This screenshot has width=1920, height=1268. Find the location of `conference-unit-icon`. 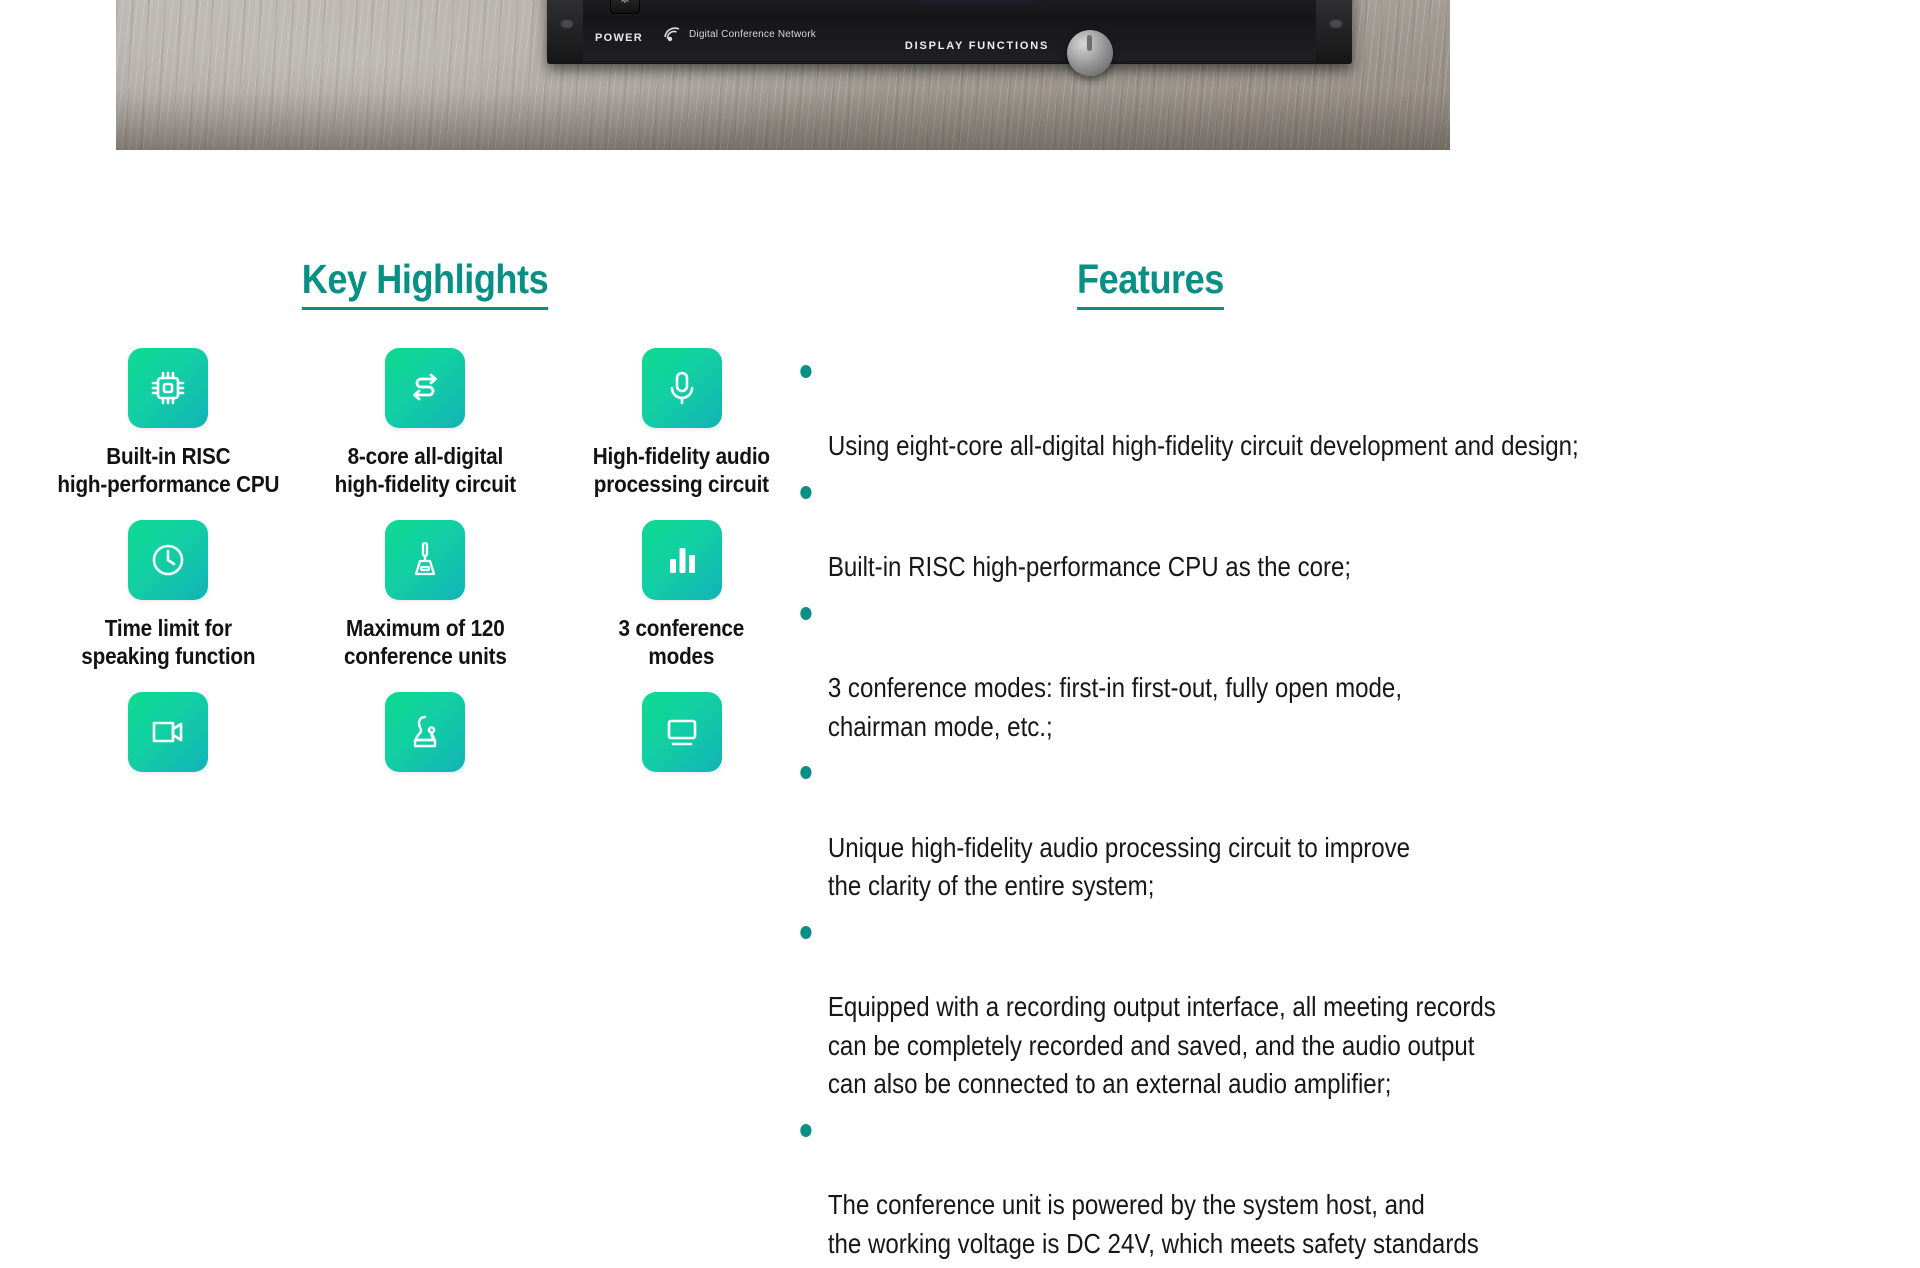

conference-unit-icon is located at coordinates (425, 558).